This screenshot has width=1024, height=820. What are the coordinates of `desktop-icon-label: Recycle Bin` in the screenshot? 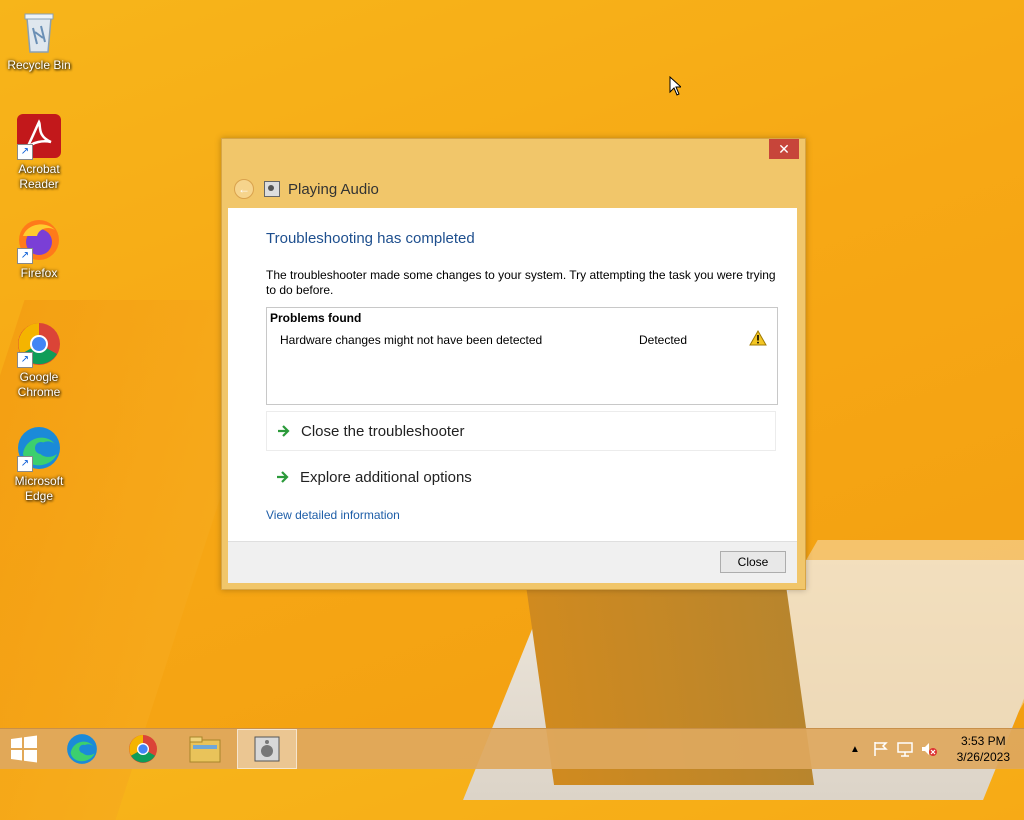 It's located at (39, 65).